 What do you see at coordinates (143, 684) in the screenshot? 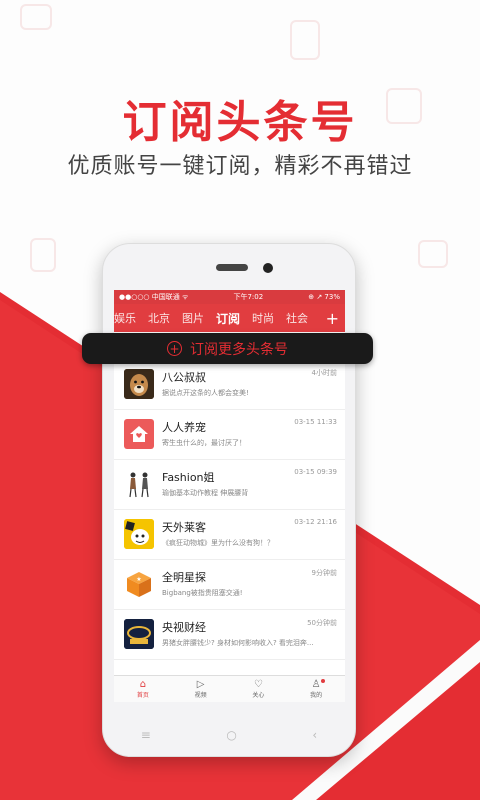
I see `home-icon: ⌂` at bounding box center [143, 684].